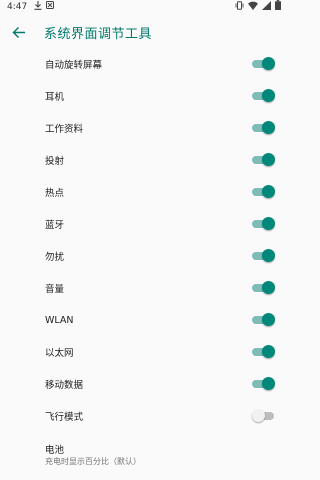 The width and height of the screenshot is (320, 480). What do you see at coordinates (144, 160) in the screenshot?
I see `list-item: 投射` at bounding box center [144, 160].